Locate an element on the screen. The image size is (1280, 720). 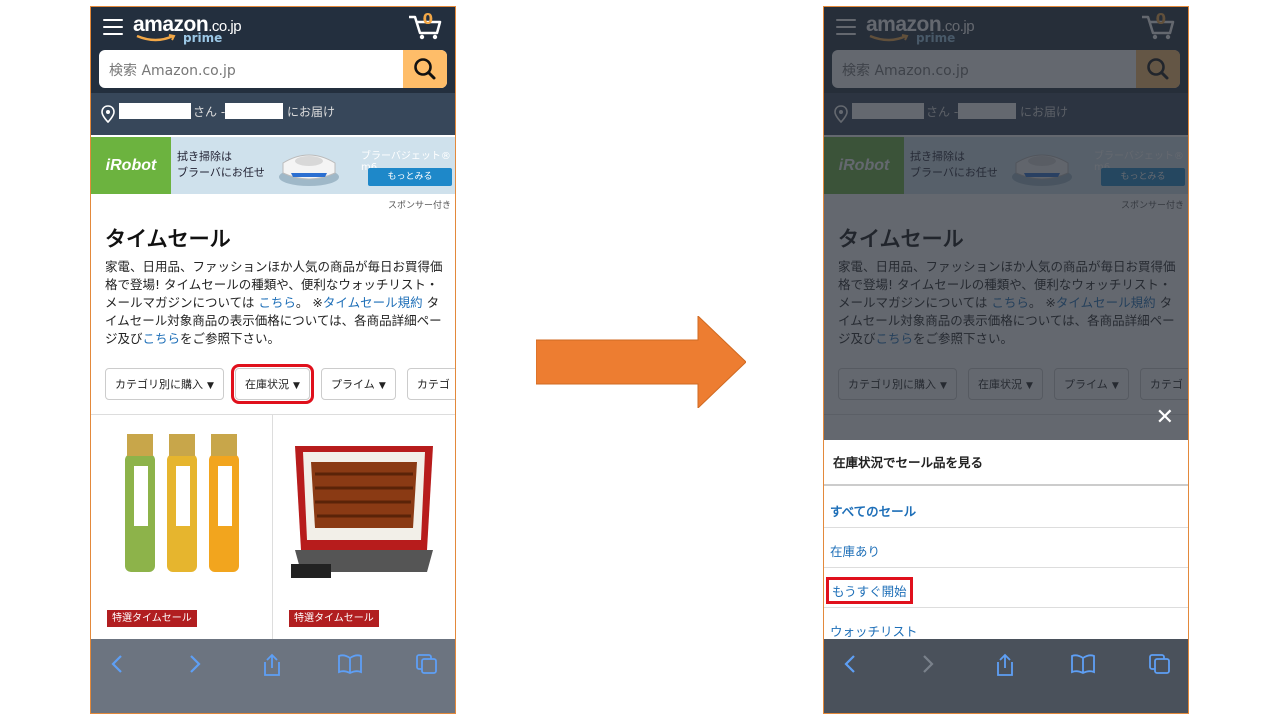
irobot-logo: iRobot is located at coordinates (131, 165).